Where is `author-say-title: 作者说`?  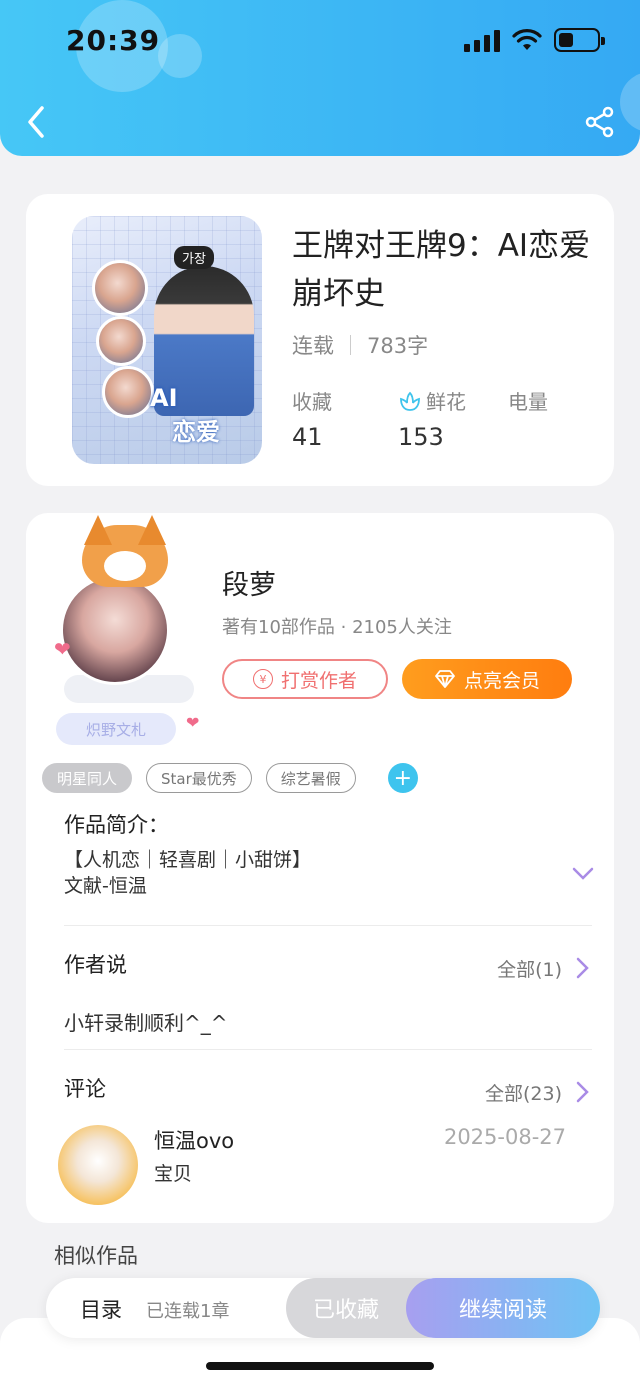
author-say-title: 作者说 is located at coordinates (95, 965).